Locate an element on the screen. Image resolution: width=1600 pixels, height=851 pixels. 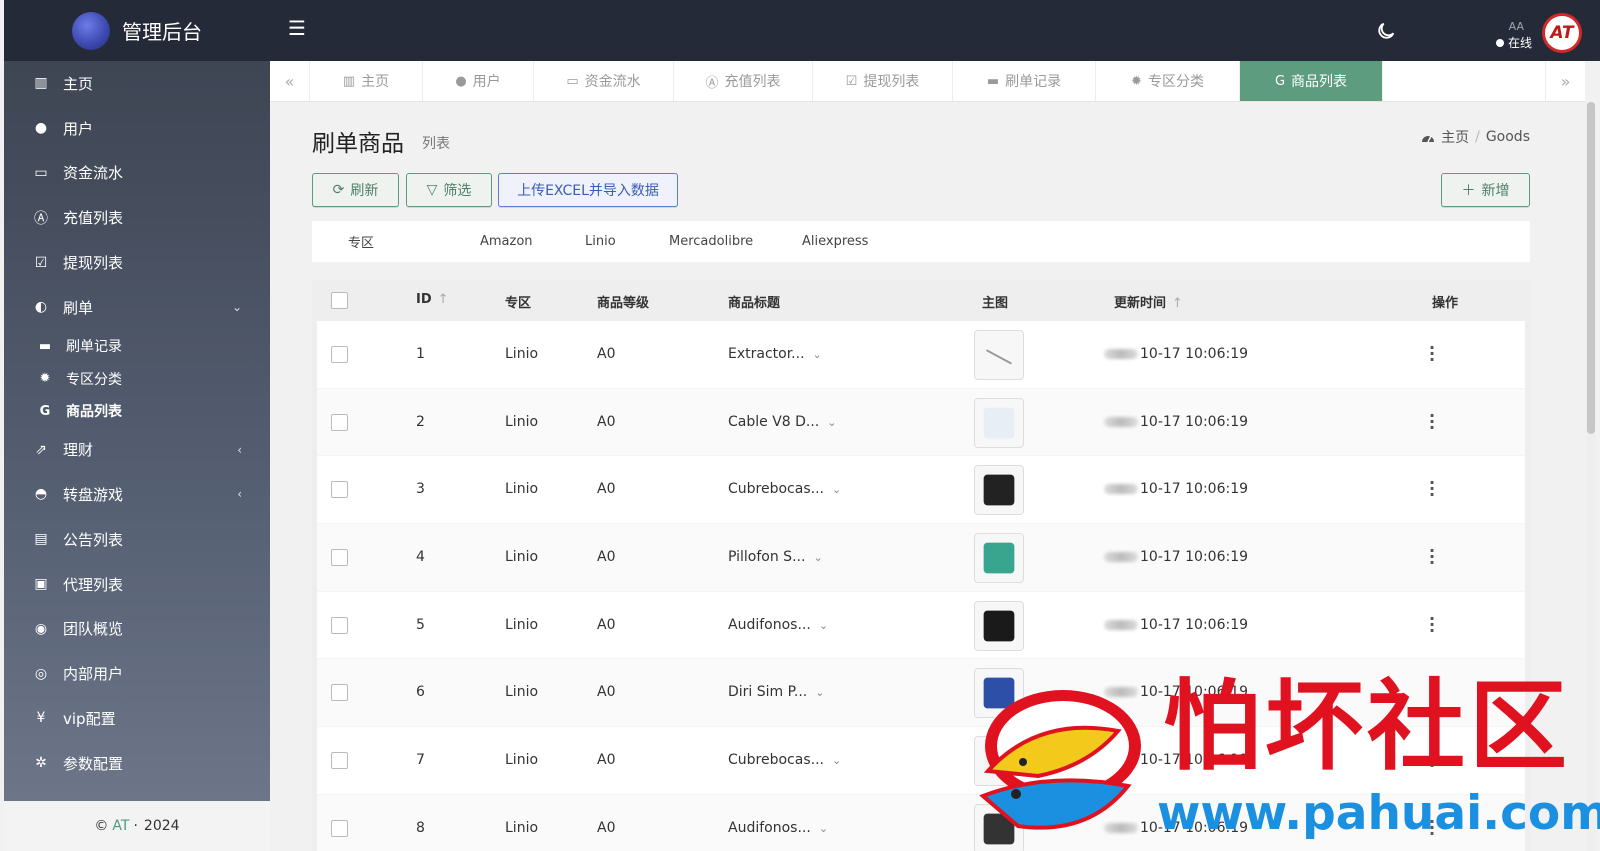
tab-1: ● 用户 is located at coordinates (478, 81).